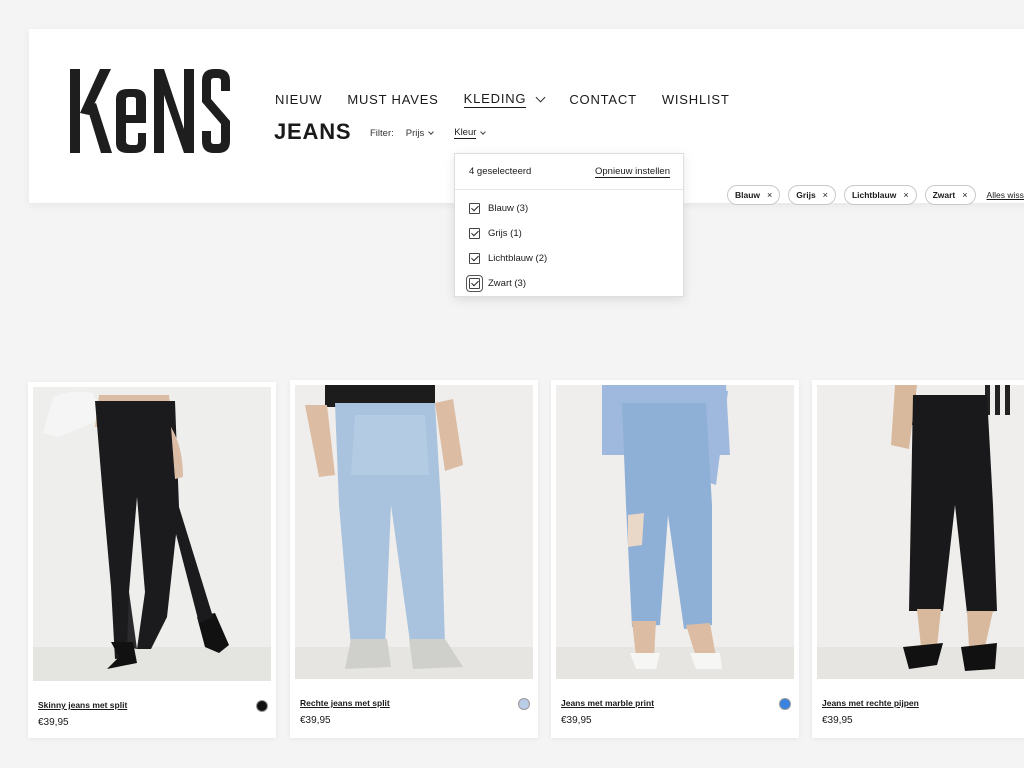 The height and width of the screenshot is (768, 1024). I want to click on clear-all-filters-link: Alles wissen, so click(1005, 195).